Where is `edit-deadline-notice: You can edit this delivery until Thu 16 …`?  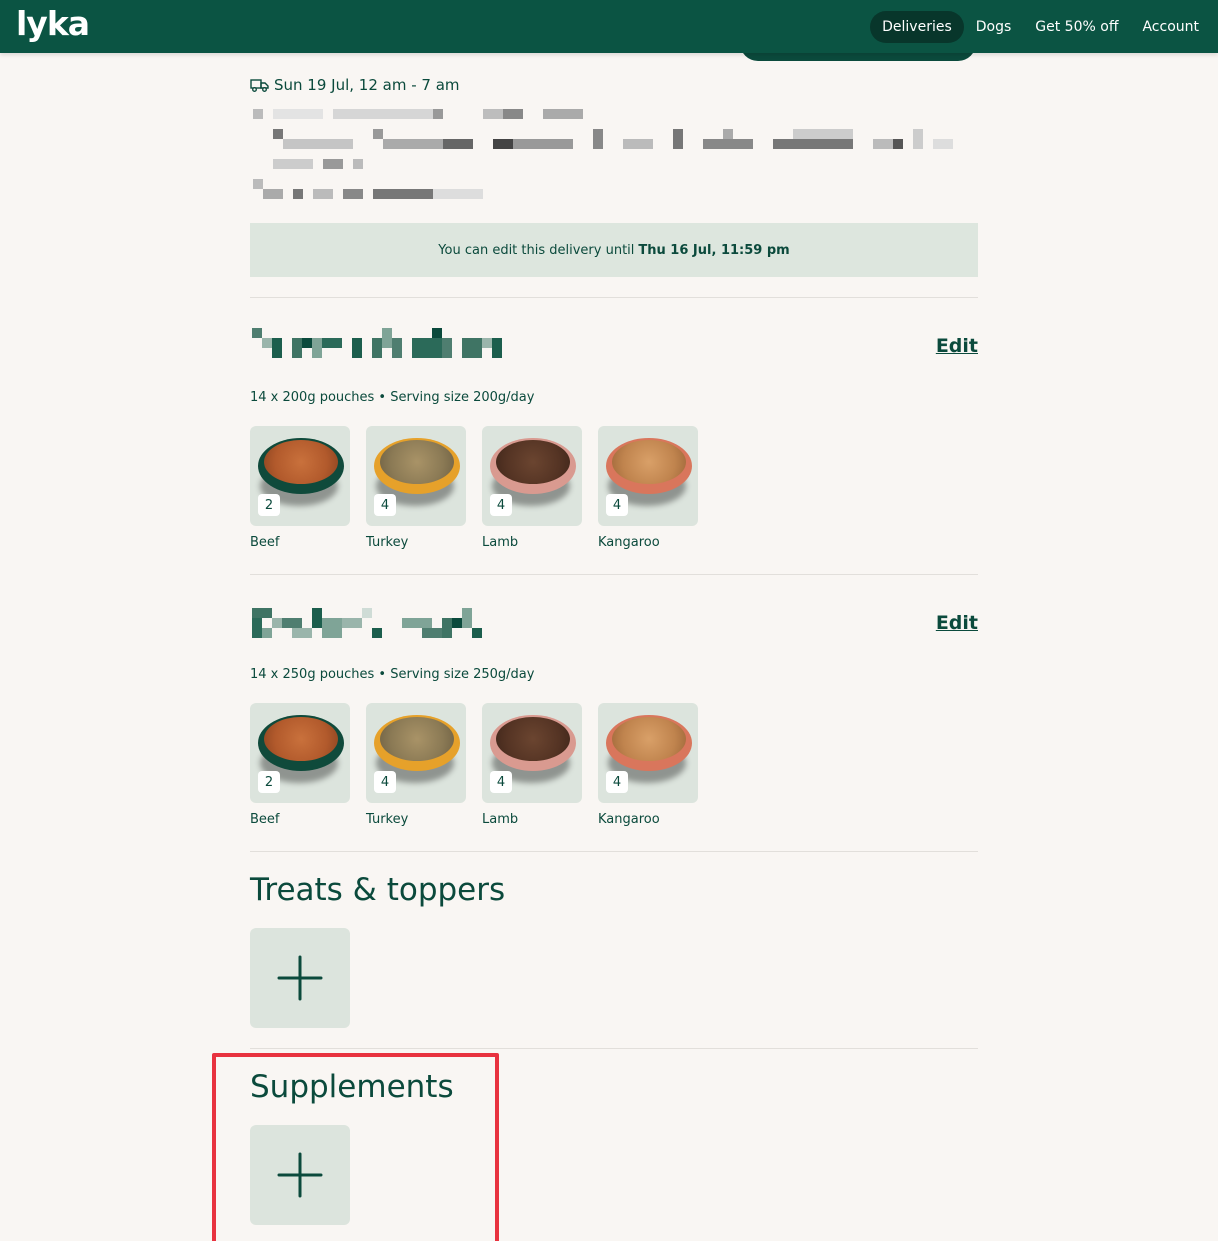
edit-deadline-notice: You can edit this delivery until Thu 16 … is located at coordinates (614, 250).